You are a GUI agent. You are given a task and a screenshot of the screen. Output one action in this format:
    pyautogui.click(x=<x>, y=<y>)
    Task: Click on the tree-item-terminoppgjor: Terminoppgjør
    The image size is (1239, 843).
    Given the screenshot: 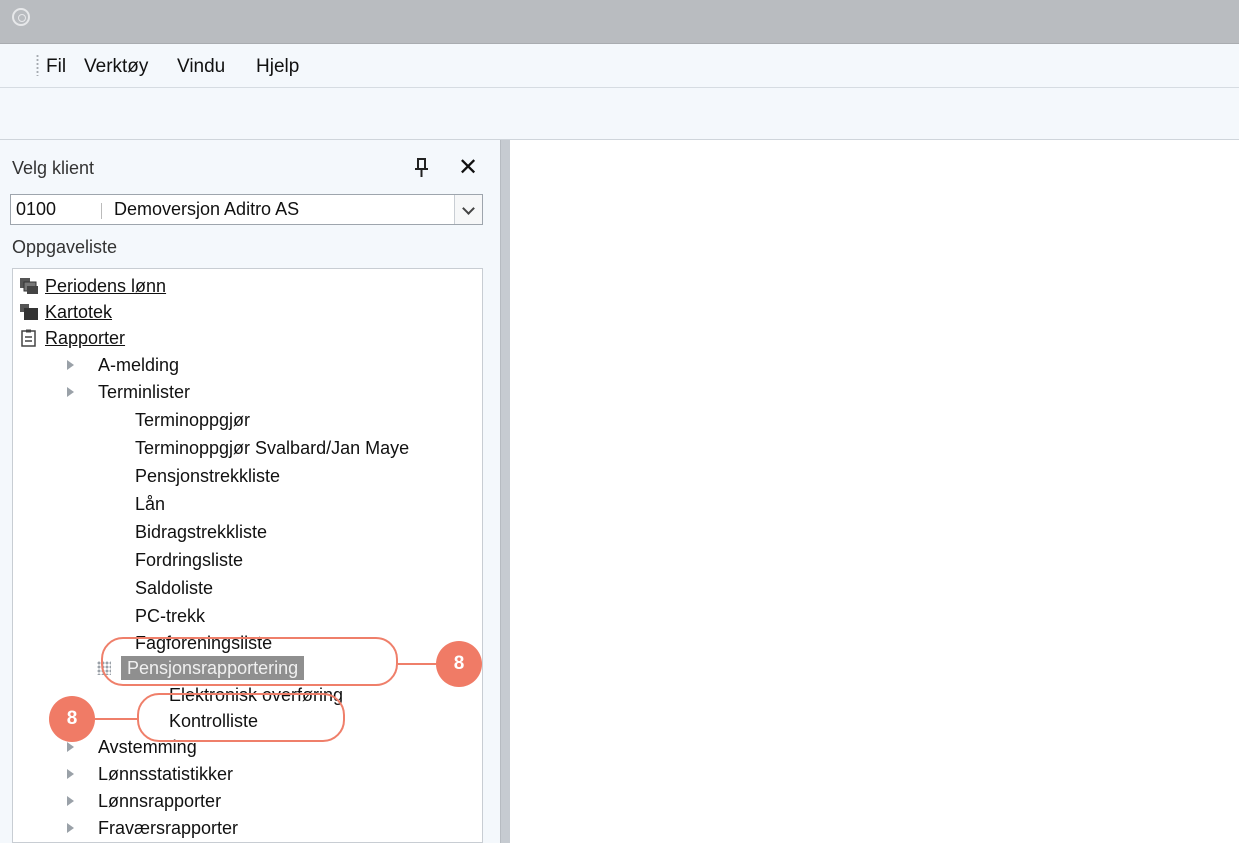 What is the action you would take?
    pyautogui.click(x=192, y=420)
    